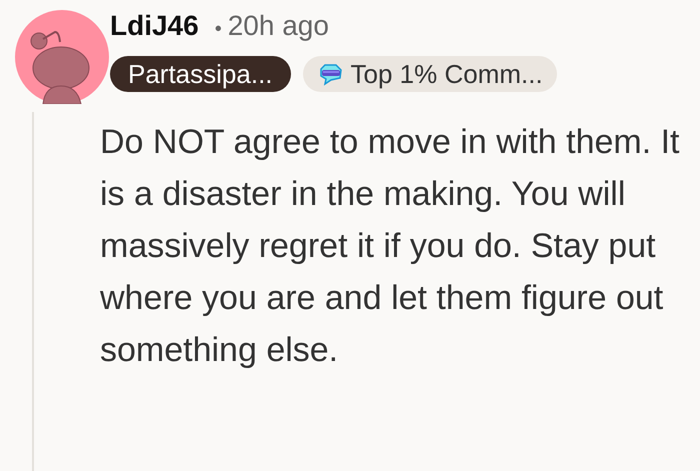 The width and height of the screenshot is (700, 471). Describe the element at coordinates (154, 26) in the screenshot. I see `username: LdiJ46` at that location.